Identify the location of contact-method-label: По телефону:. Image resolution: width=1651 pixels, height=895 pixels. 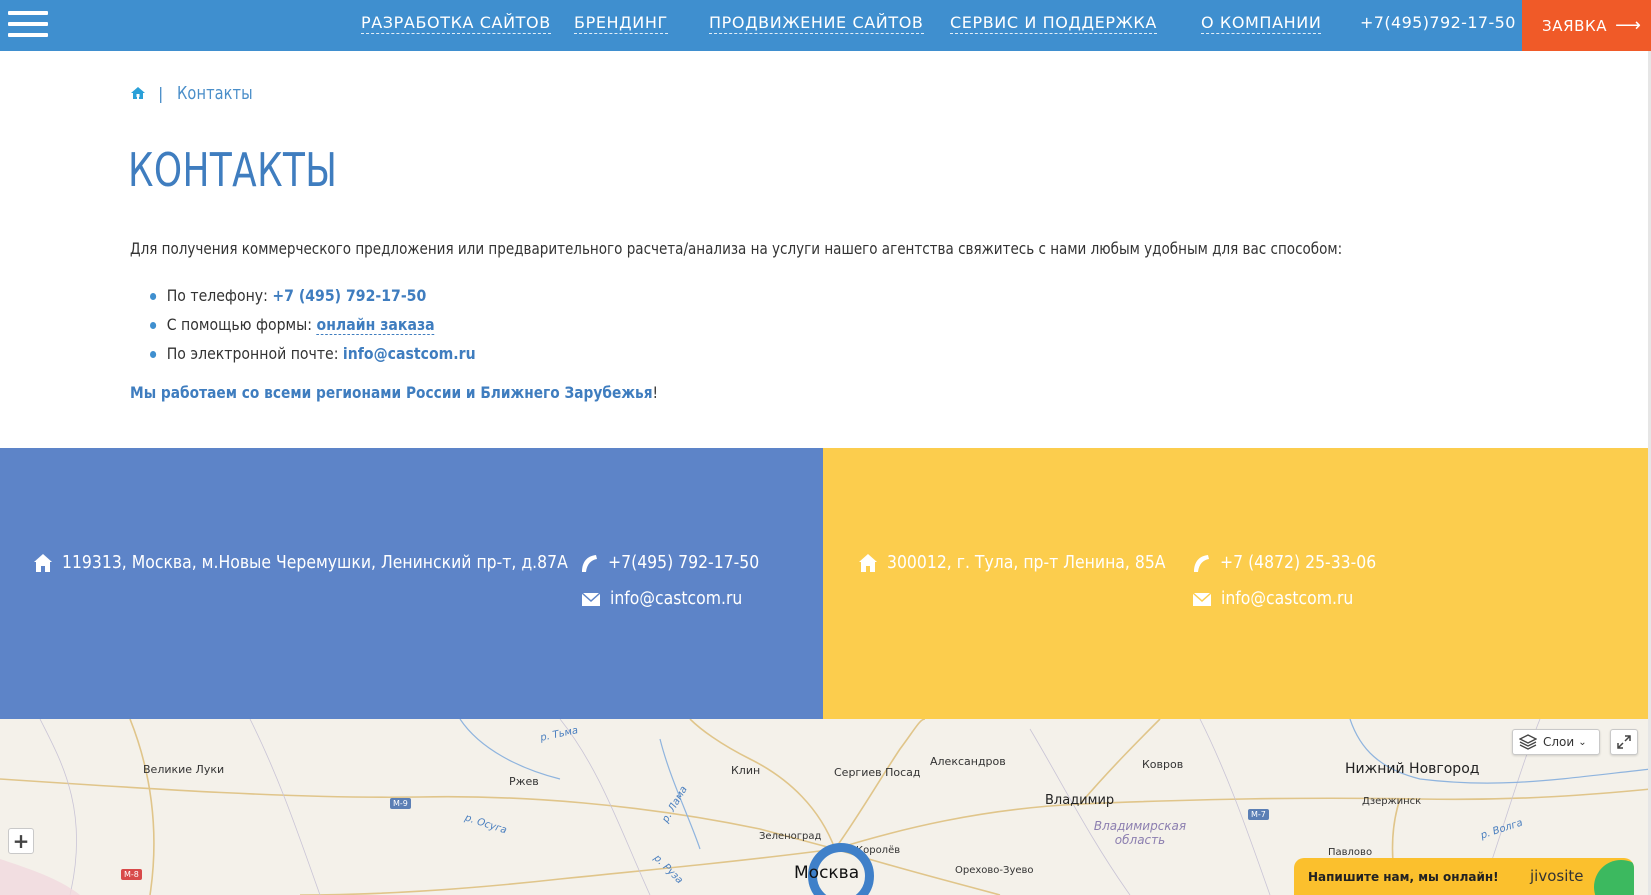
(219, 295).